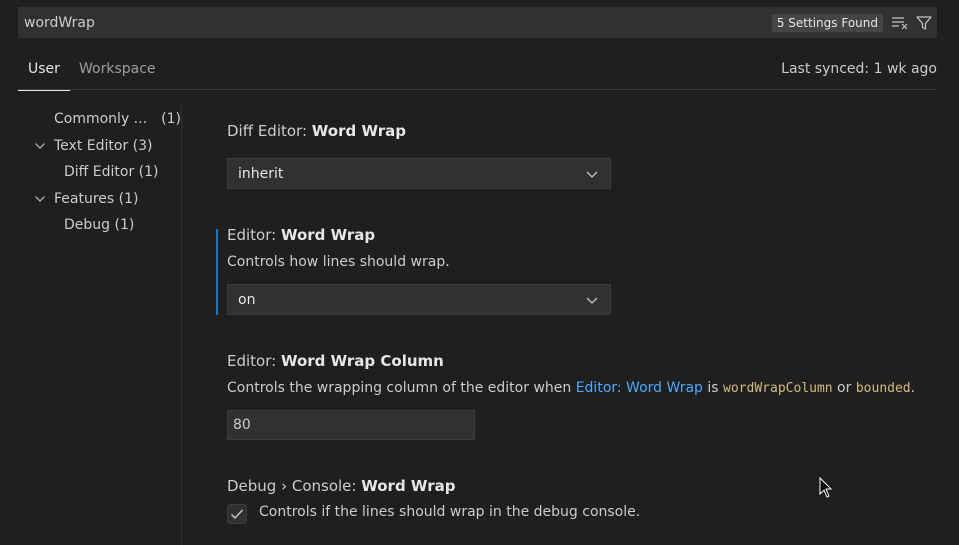 This screenshot has height=545, width=959. Describe the element at coordinates (96, 198) in the screenshot. I see `tree-item-label: Features (1)` at that location.